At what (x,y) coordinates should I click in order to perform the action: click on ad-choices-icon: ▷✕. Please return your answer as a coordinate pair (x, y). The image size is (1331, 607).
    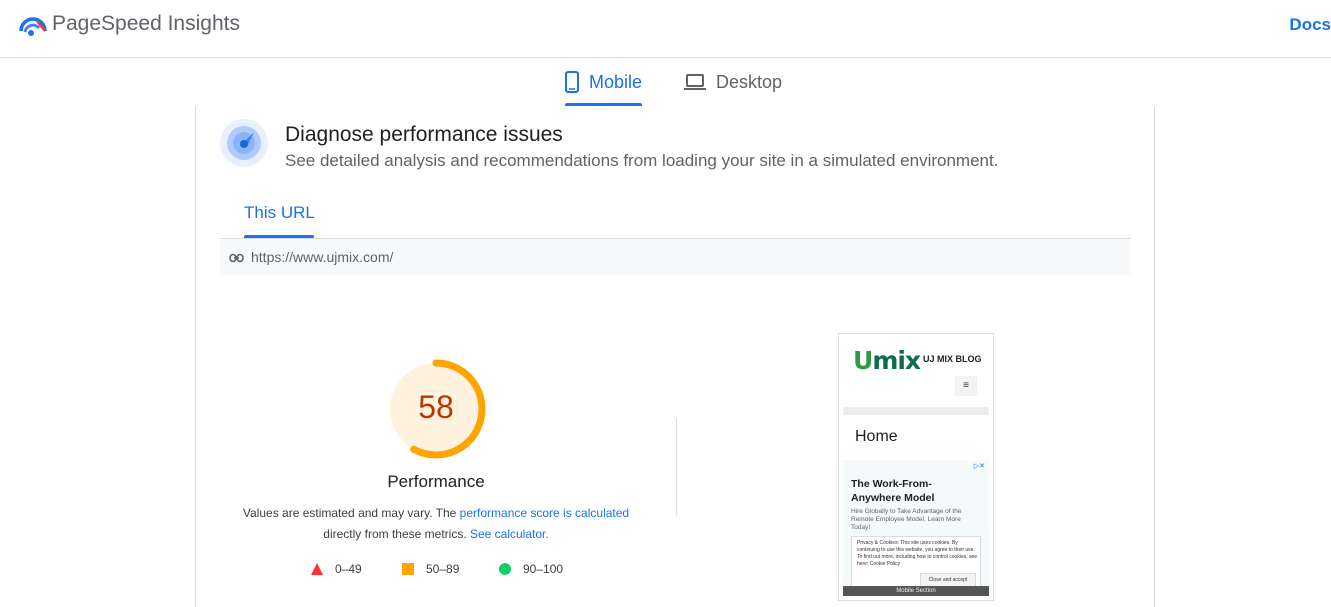
    Looking at the image, I should click on (979, 466).